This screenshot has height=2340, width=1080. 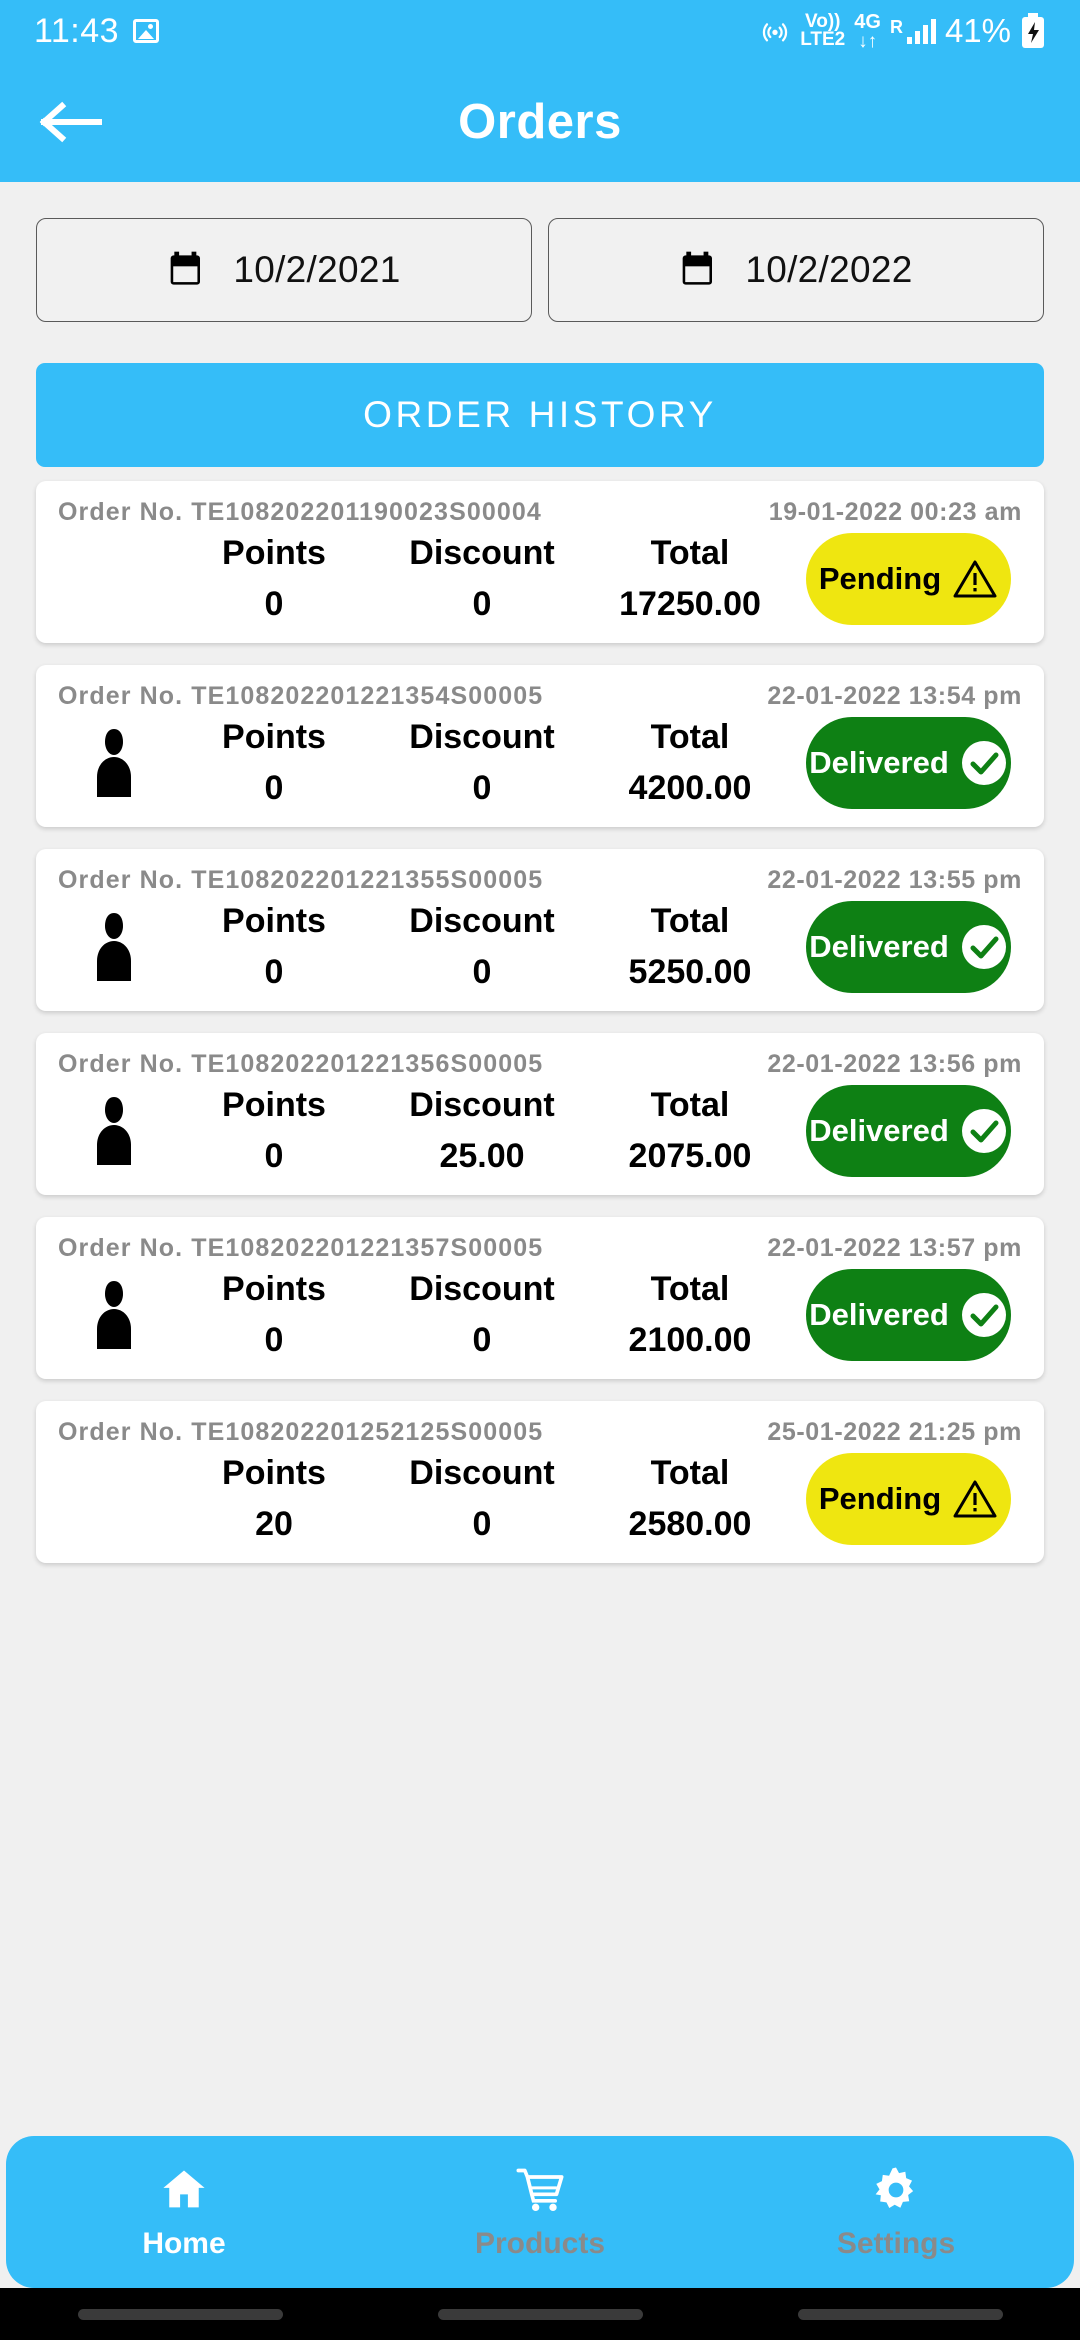 I want to click on order-status-cell: Pending, so click(x=908, y=1499).